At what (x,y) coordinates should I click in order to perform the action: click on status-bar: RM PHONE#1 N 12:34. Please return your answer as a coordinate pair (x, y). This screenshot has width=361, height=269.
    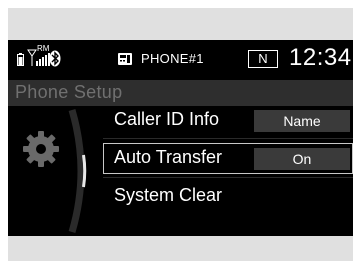
    Looking at the image, I should click on (180, 60).